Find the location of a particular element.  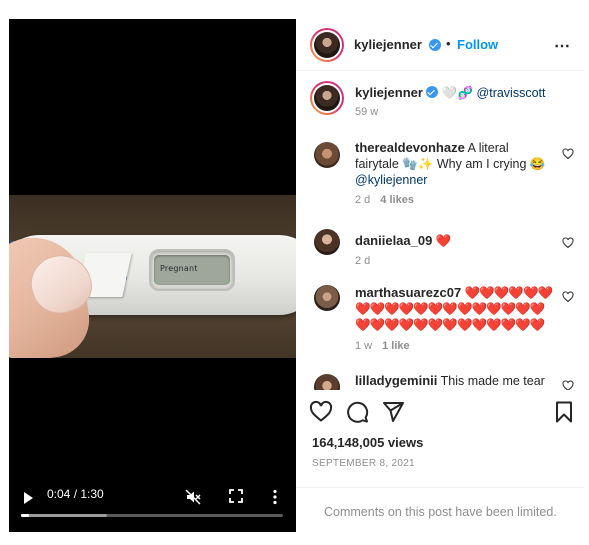

muted-icon is located at coordinates (193, 497).